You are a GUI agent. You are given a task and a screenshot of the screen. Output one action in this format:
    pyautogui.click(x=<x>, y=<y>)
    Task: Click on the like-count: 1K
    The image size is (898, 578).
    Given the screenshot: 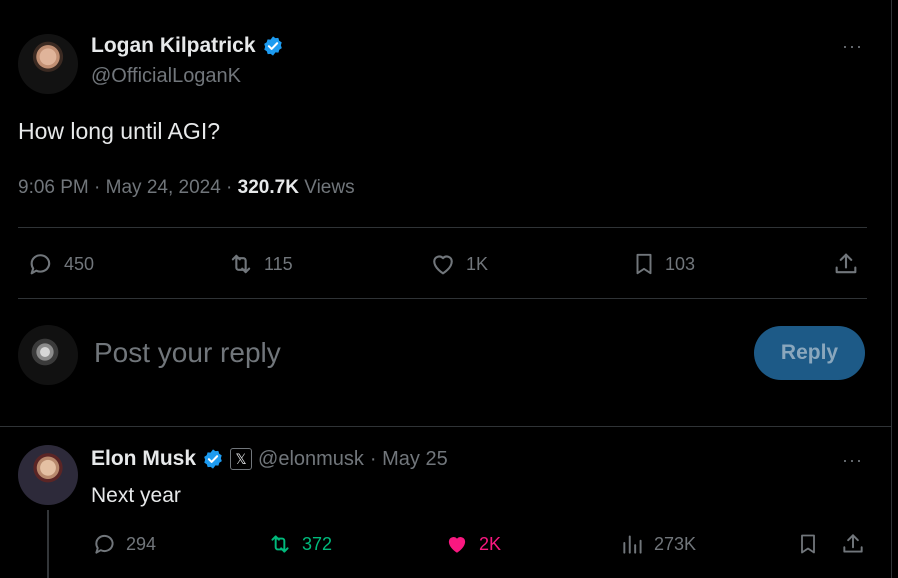 What is the action you would take?
    pyautogui.click(x=477, y=263)
    